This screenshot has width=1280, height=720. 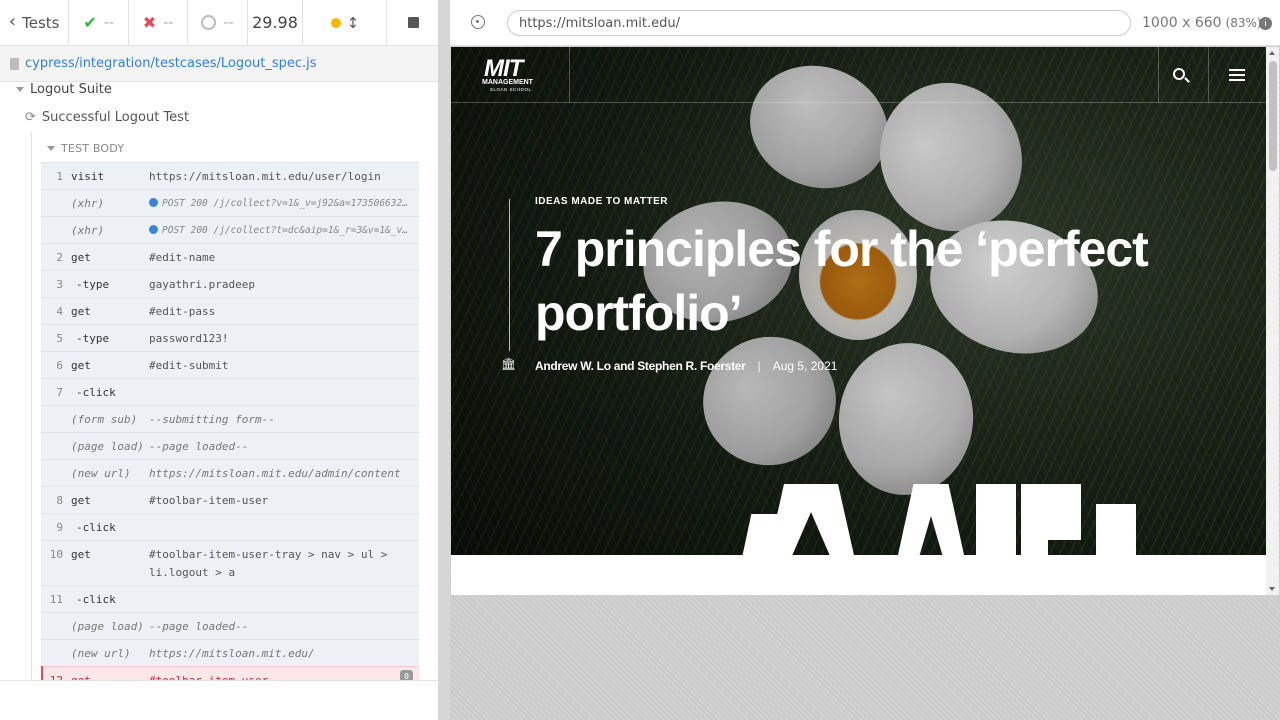 I want to click on command-number: 7, so click(x=59, y=392).